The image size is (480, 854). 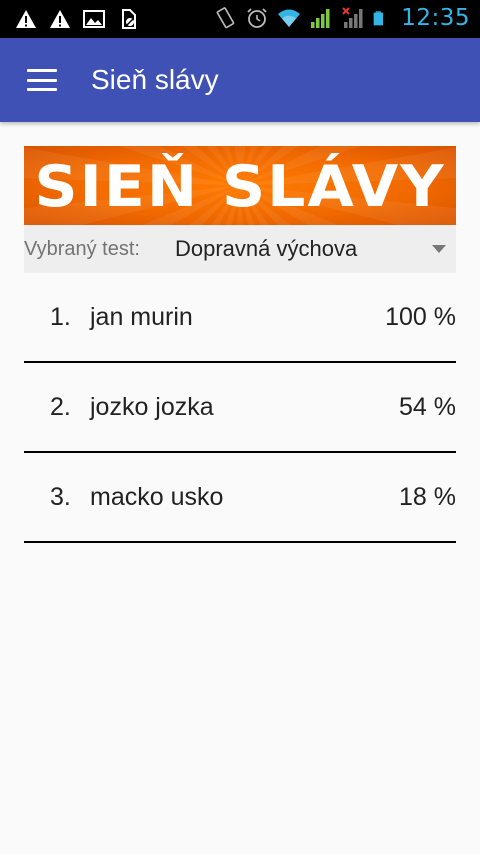 I want to click on hall-of-fame-banner: Sieň slávy, so click(x=240, y=185).